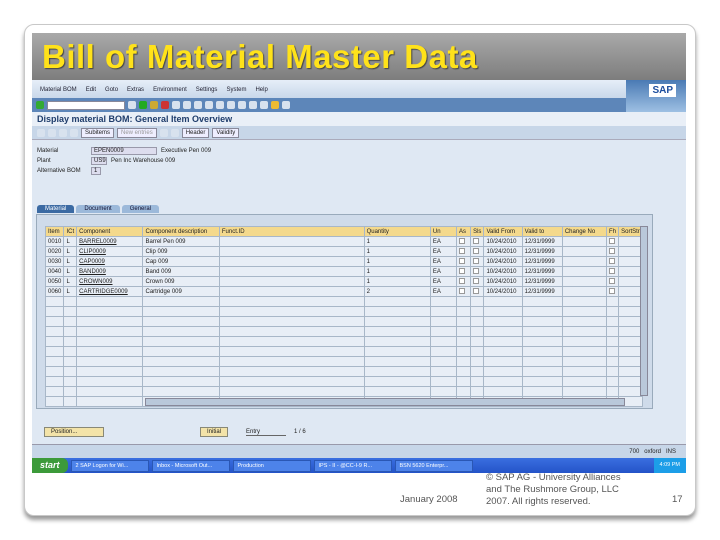 The width and height of the screenshot is (720, 540). Describe the element at coordinates (195, 132) in the screenshot. I see `header-button: Header` at that location.